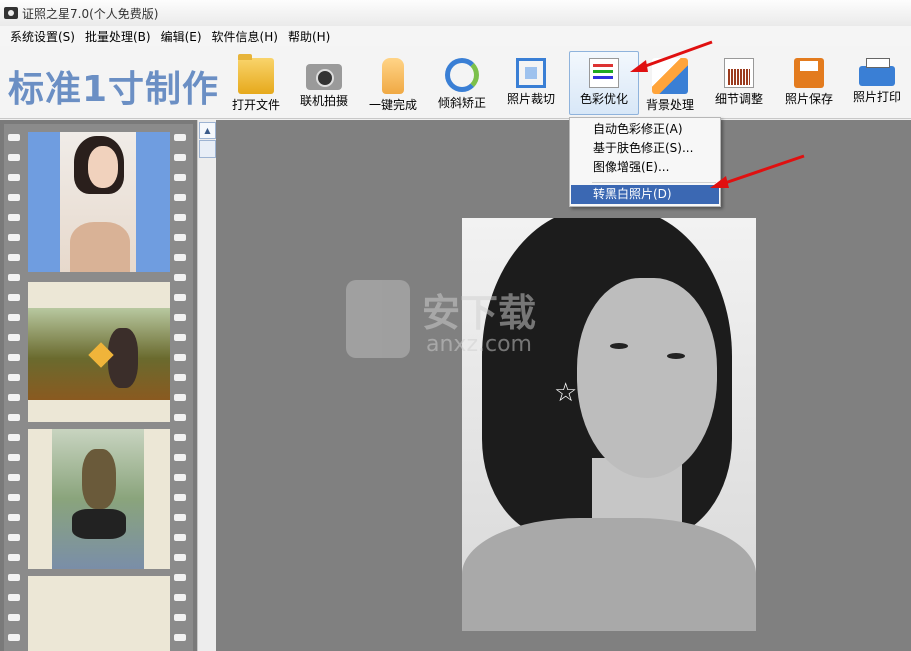  Describe the element at coordinates (645, 194) in the screenshot. I see `menu-item-black-white: 转黑白照片(D)` at that location.